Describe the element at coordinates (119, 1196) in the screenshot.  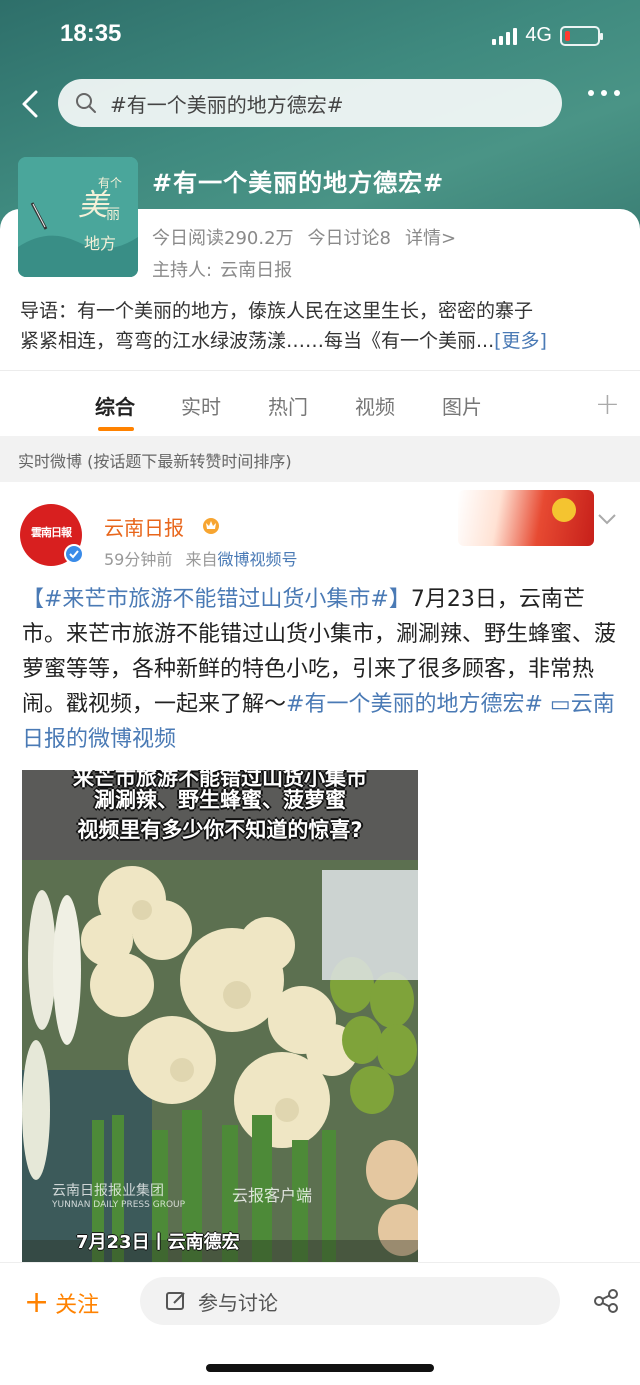
I see `video-watermark-group: 云南日报报业集团 YUNNAN DAILY PRESS GROUP` at that location.